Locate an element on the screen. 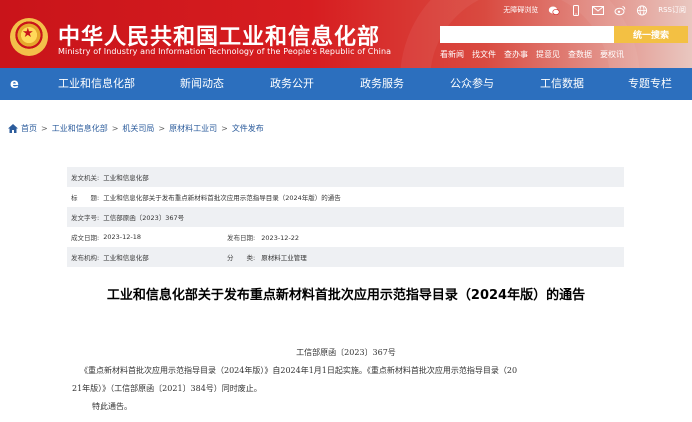  breadcrumb-raw-materials: 原材料工业司 is located at coordinates (193, 128).